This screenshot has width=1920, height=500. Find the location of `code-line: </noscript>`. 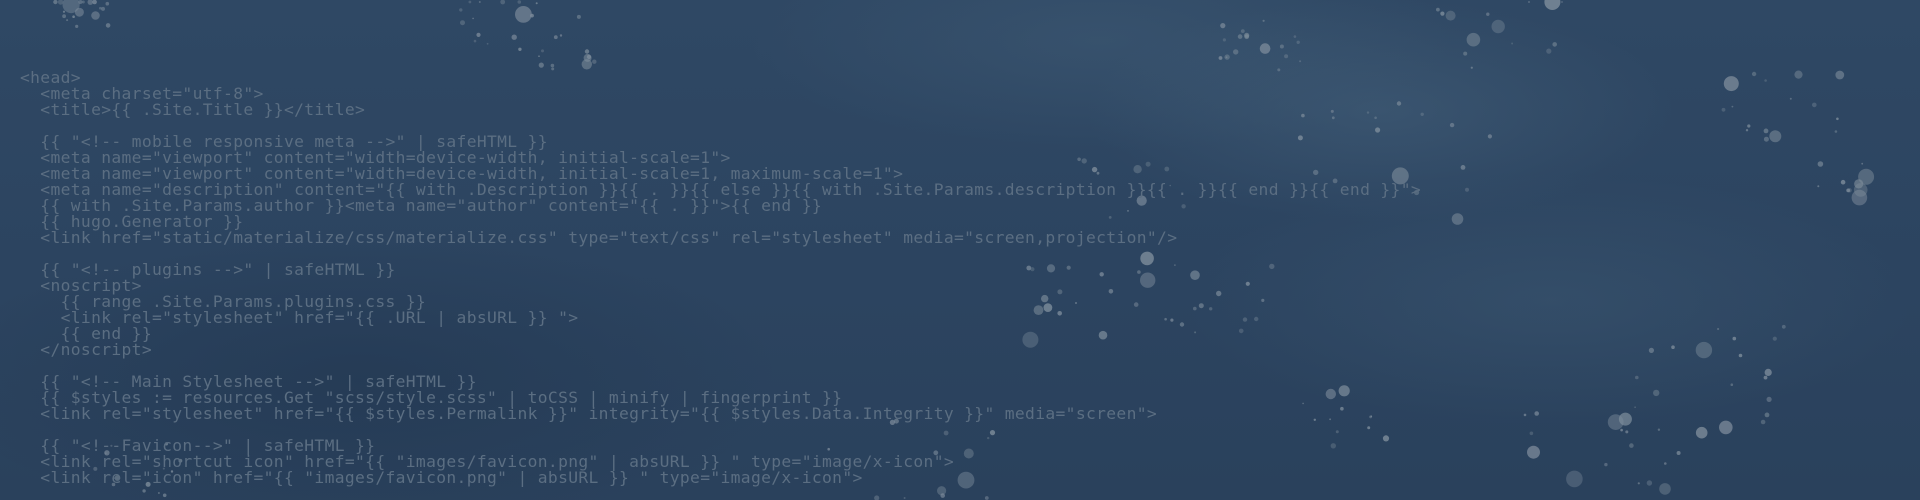

code-line: </noscript> is located at coordinates (86, 349).